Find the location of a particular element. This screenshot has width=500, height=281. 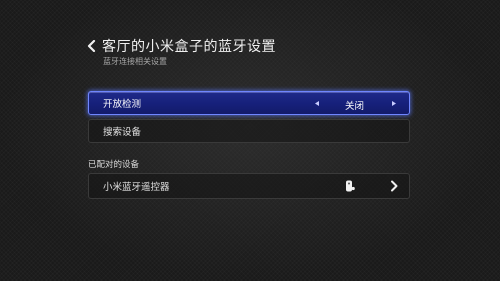

paired-device-label: 小米蓝牙遥控器 is located at coordinates (136, 187).